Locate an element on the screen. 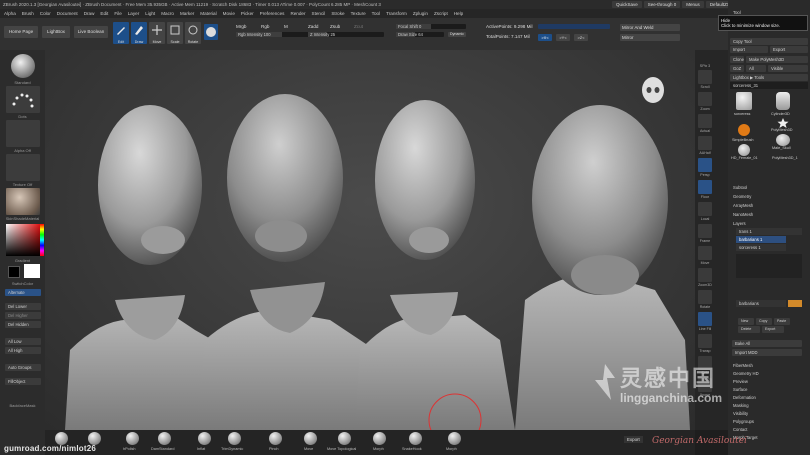 The width and height of the screenshot is (810, 455). layer-paste-button: Paste is located at coordinates (782, 321).